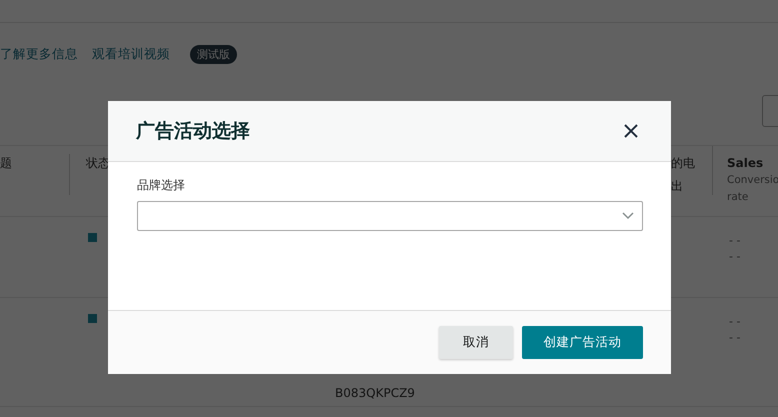 This screenshot has width=778, height=417. I want to click on create-campaign-button: 创建广告活动, so click(582, 342).